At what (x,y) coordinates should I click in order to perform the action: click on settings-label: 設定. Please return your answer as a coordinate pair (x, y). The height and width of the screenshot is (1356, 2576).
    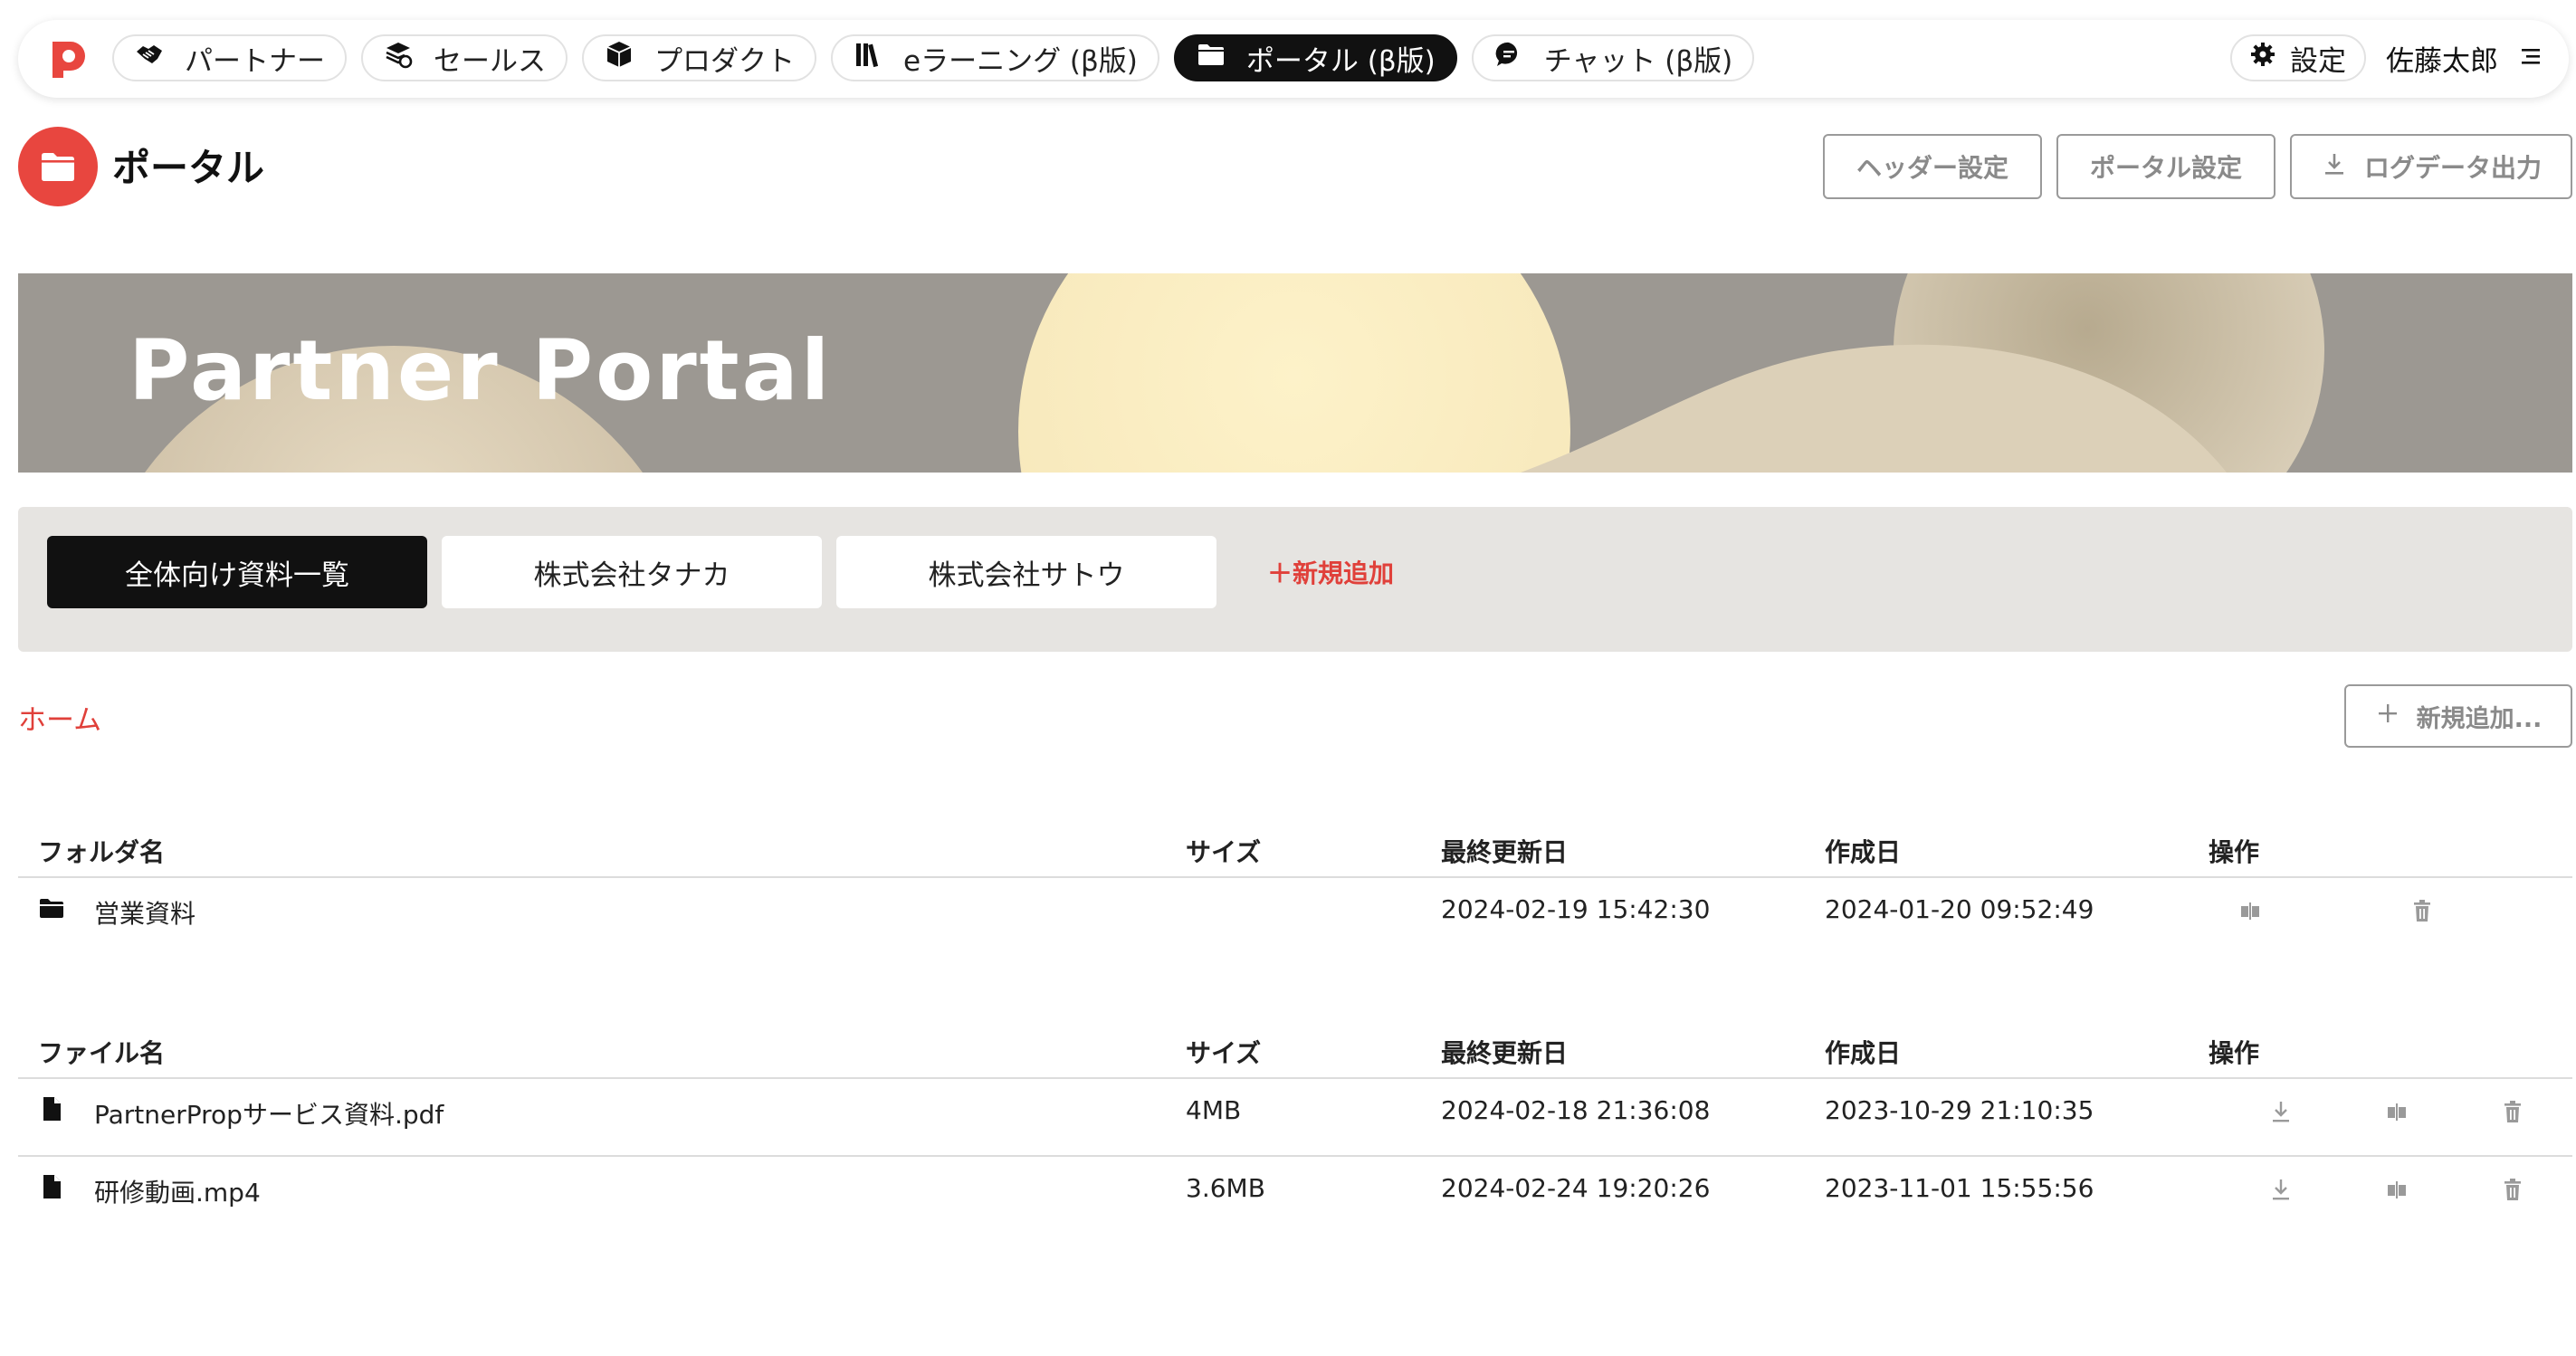
    Looking at the image, I should click on (2318, 61).